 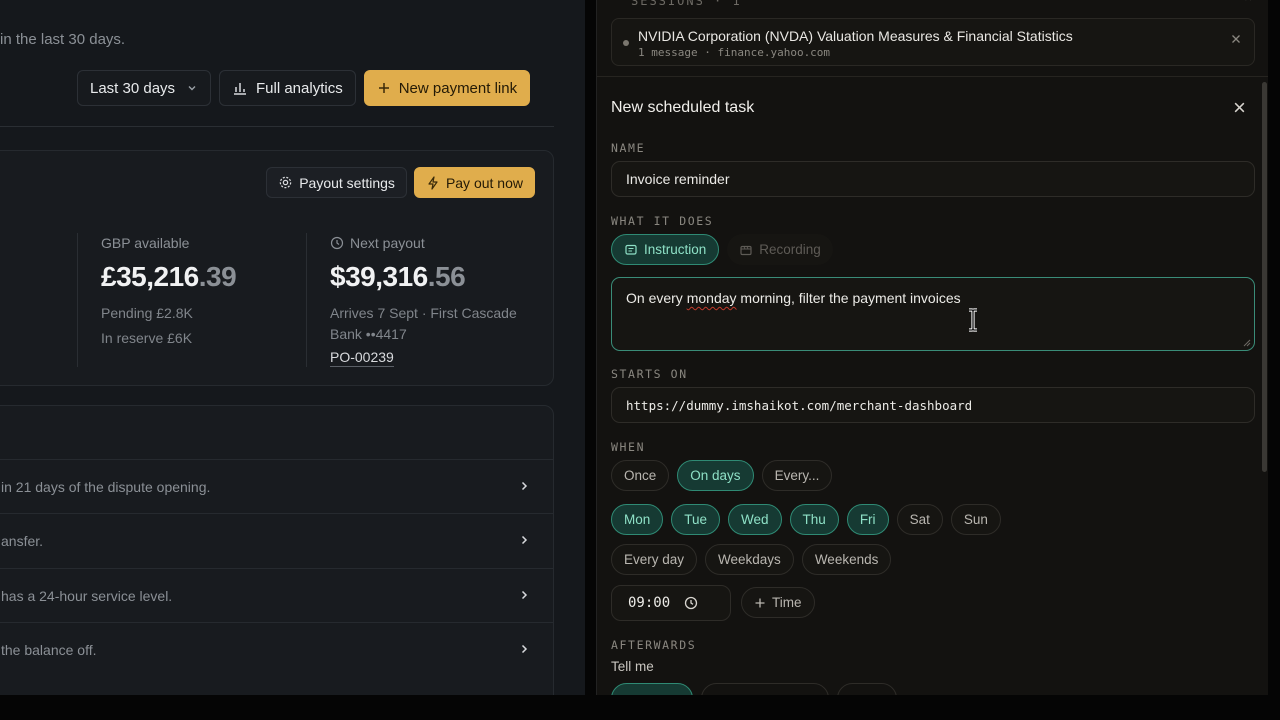 What do you see at coordinates (662, 221) in the screenshot?
I see `what-label: WHAT IT DOES` at bounding box center [662, 221].